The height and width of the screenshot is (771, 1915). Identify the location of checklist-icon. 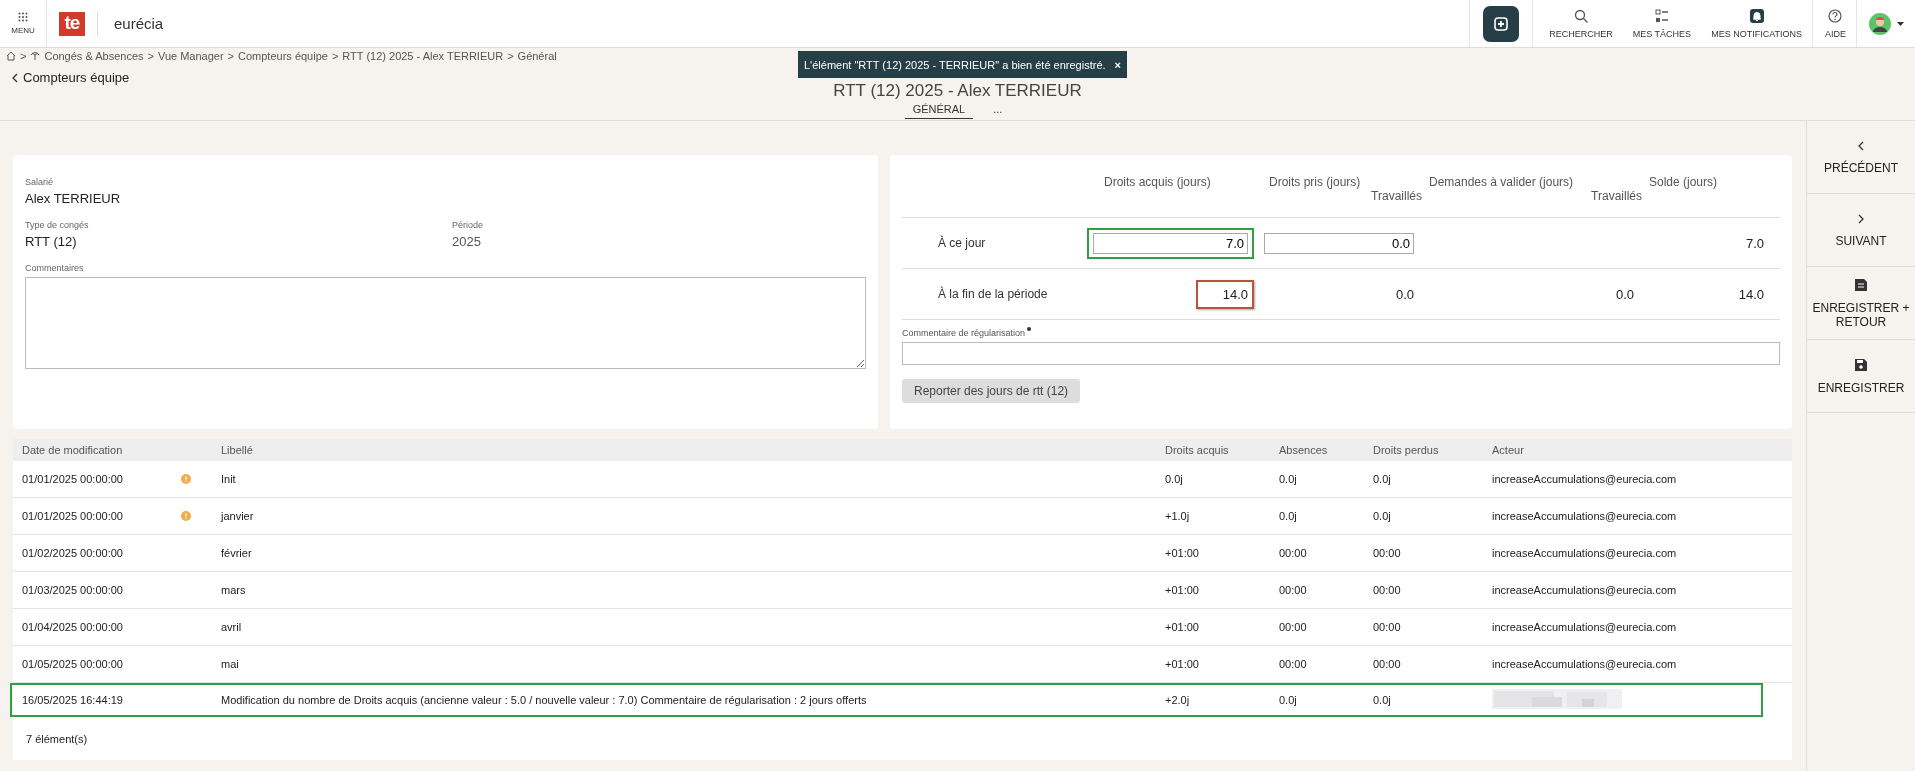
(1661, 15).